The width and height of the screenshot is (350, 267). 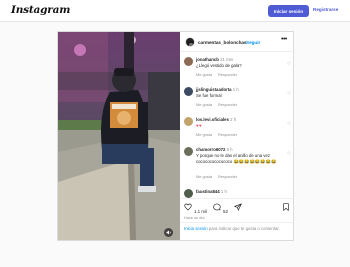 I want to click on comment-username: jjslinguistaadorta 1 h, so click(x=217, y=89).